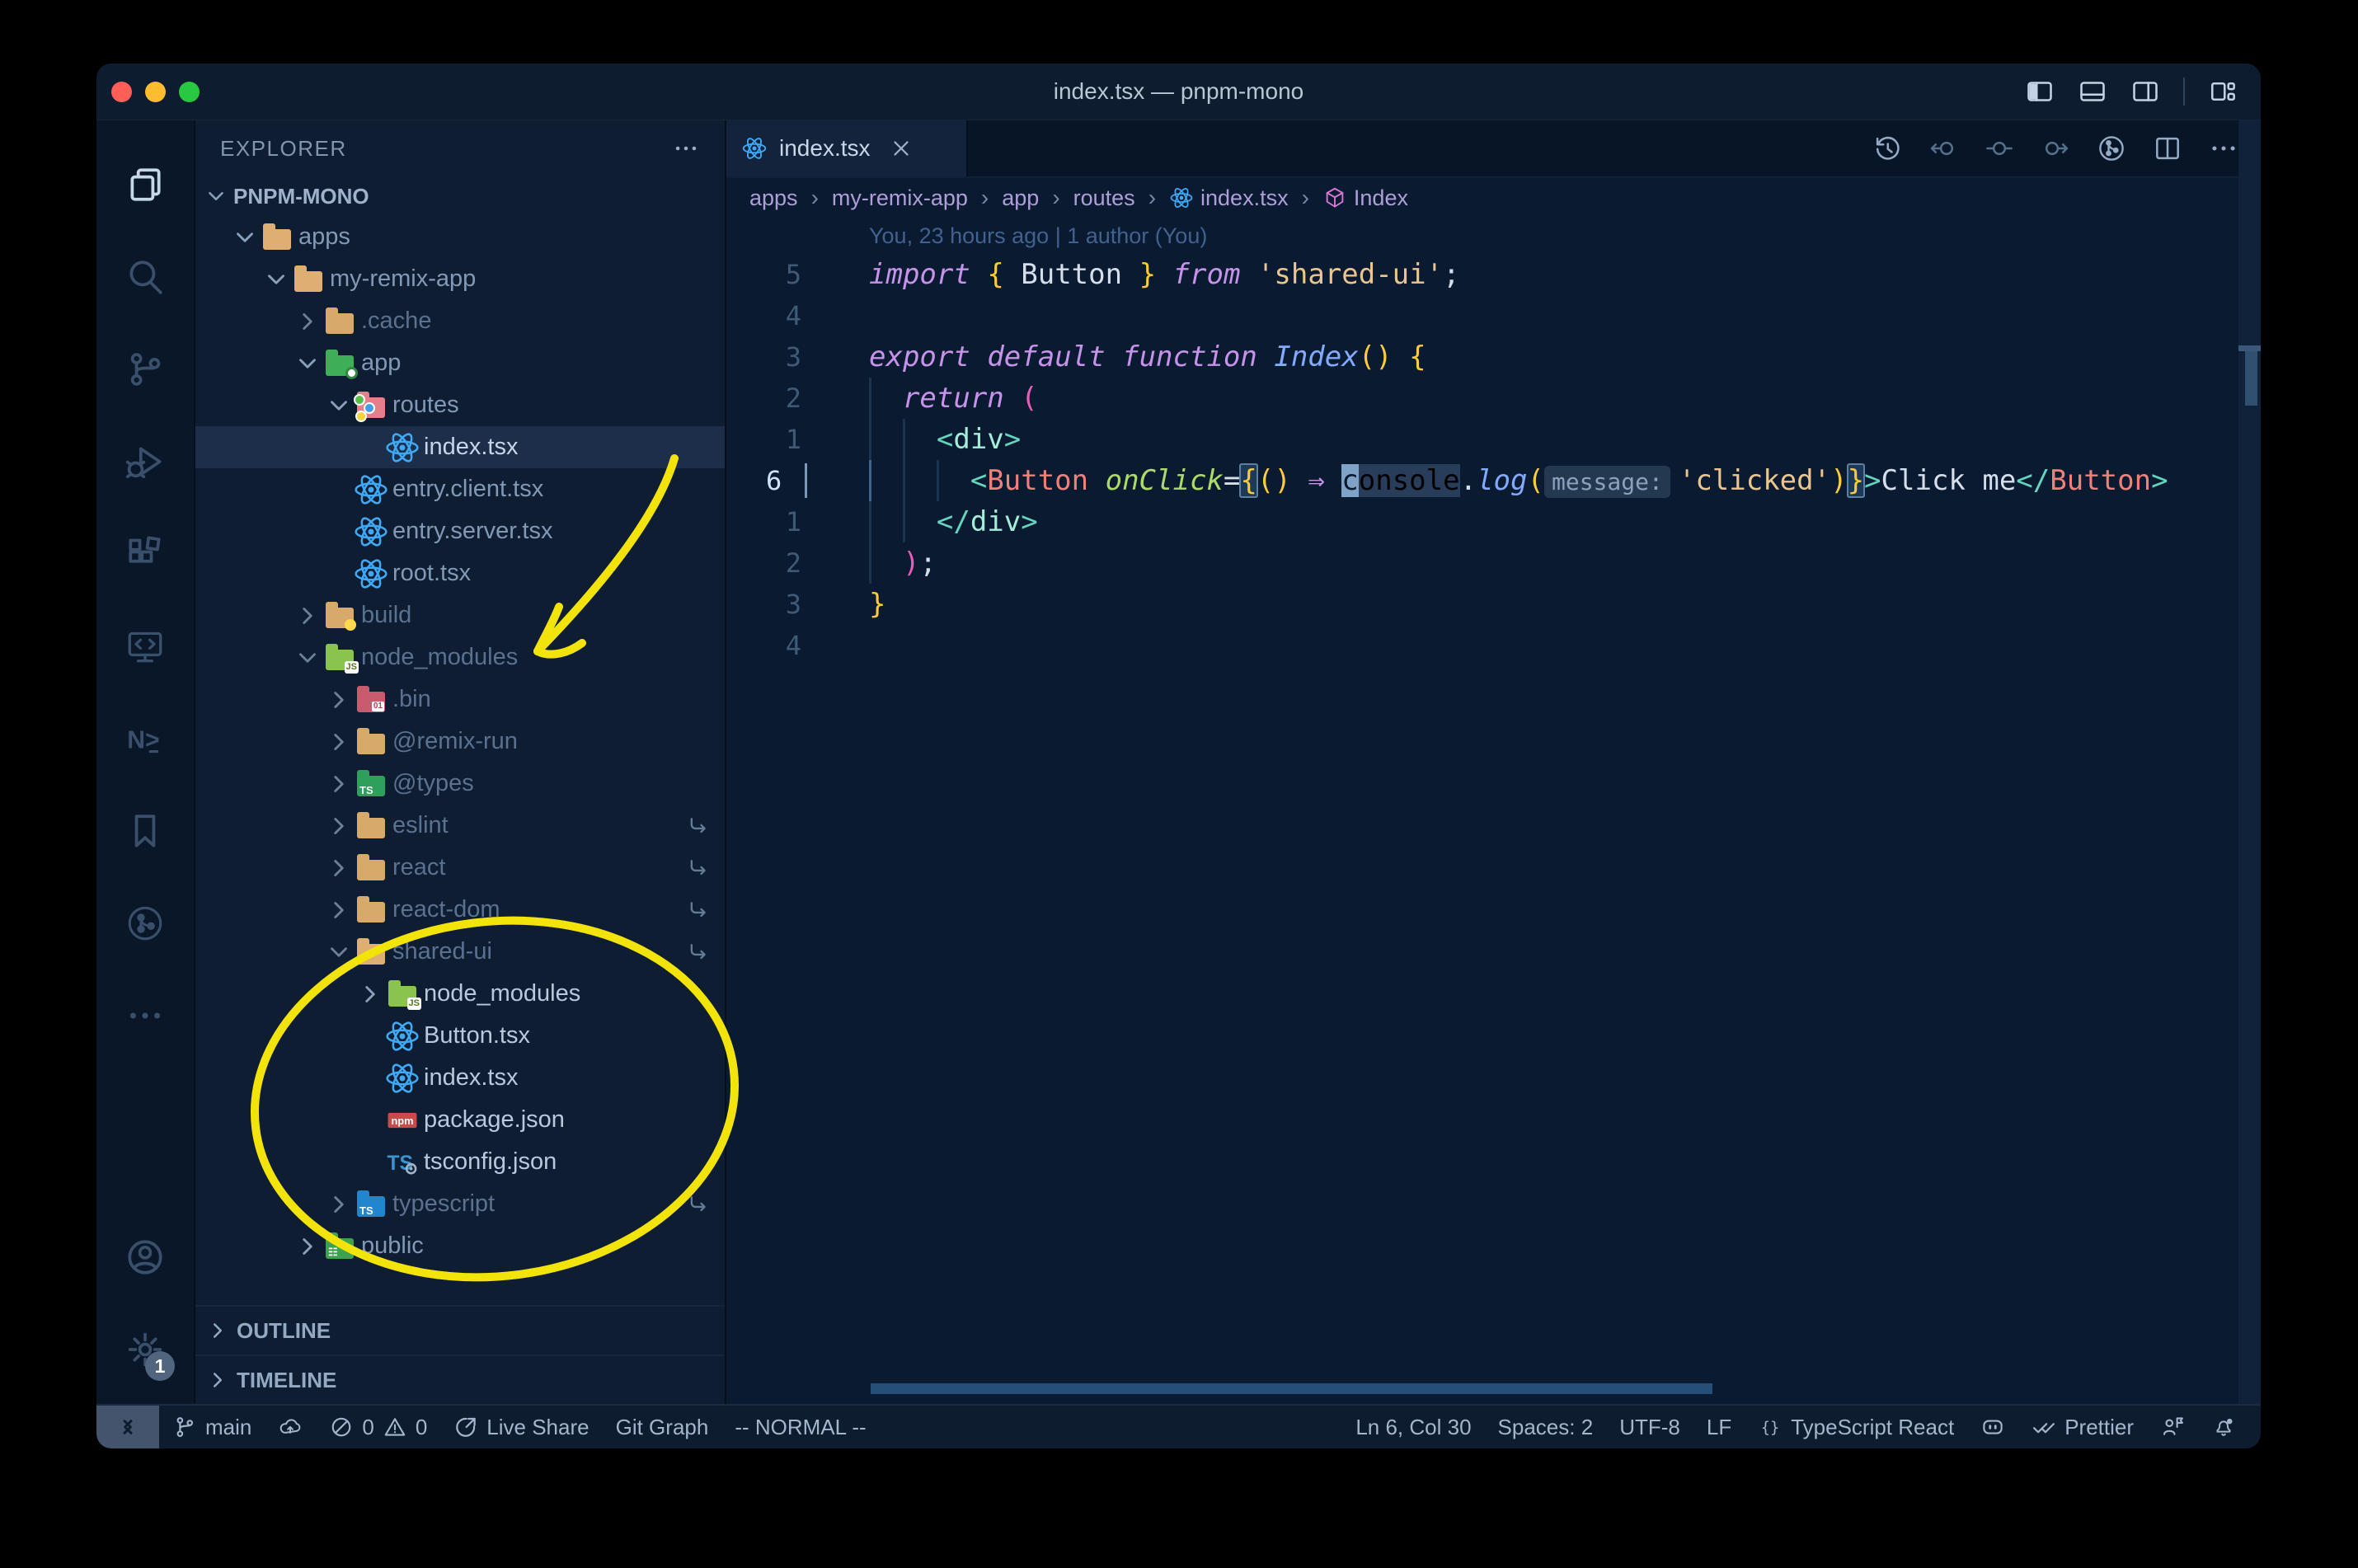 This screenshot has width=2358, height=1568. What do you see at coordinates (1888, 148) in the screenshot?
I see `history-icon` at bounding box center [1888, 148].